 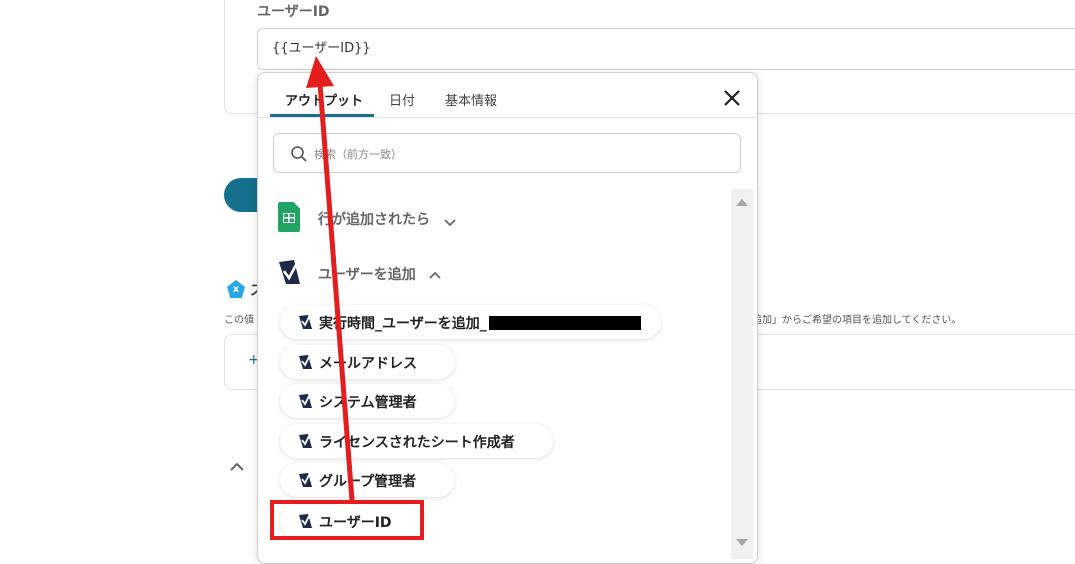 What do you see at coordinates (514, 154) in the screenshot?
I see `search-input` at bounding box center [514, 154].